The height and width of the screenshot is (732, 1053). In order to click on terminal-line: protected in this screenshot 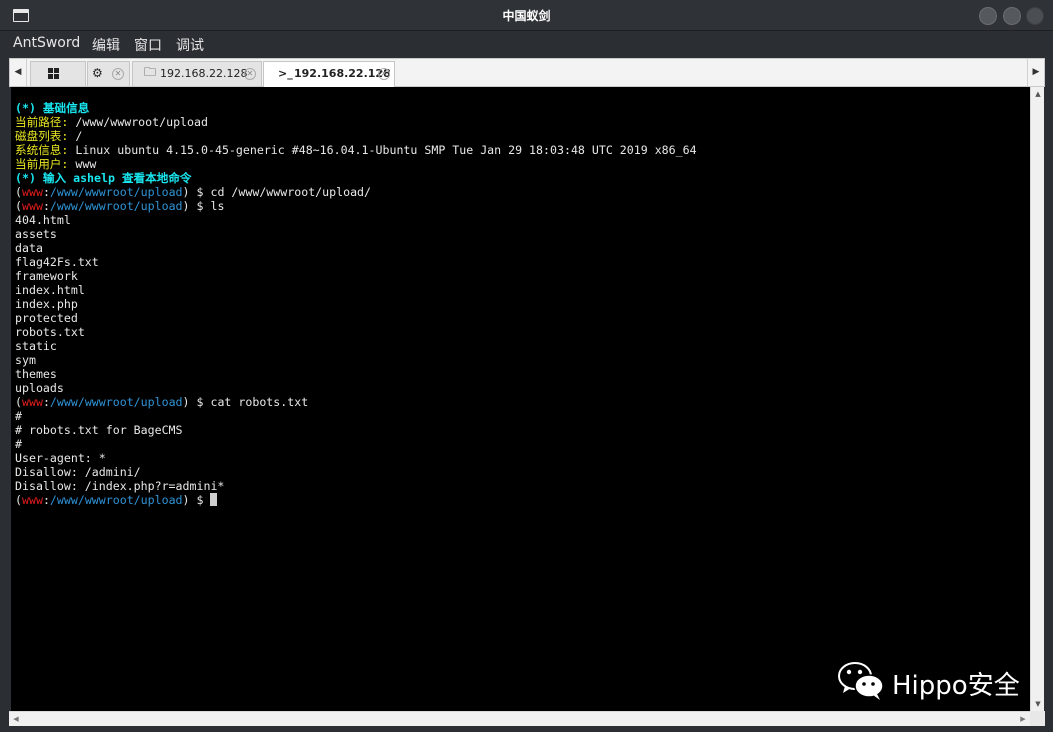, I will do `click(46, 318)`.